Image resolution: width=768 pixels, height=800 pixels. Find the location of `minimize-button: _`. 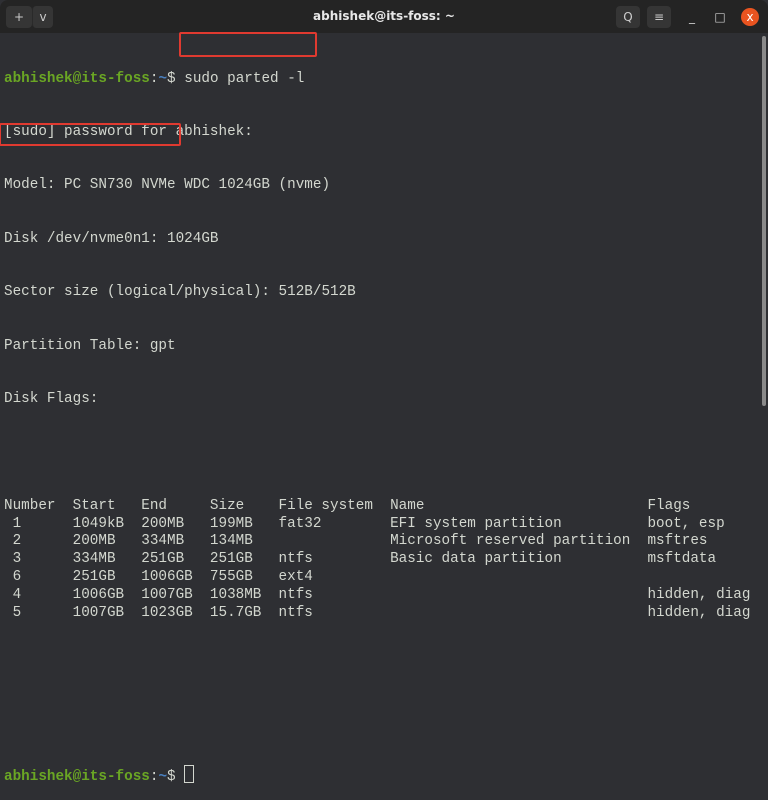

minimize-button: _ is located at coordinates (692, 17).